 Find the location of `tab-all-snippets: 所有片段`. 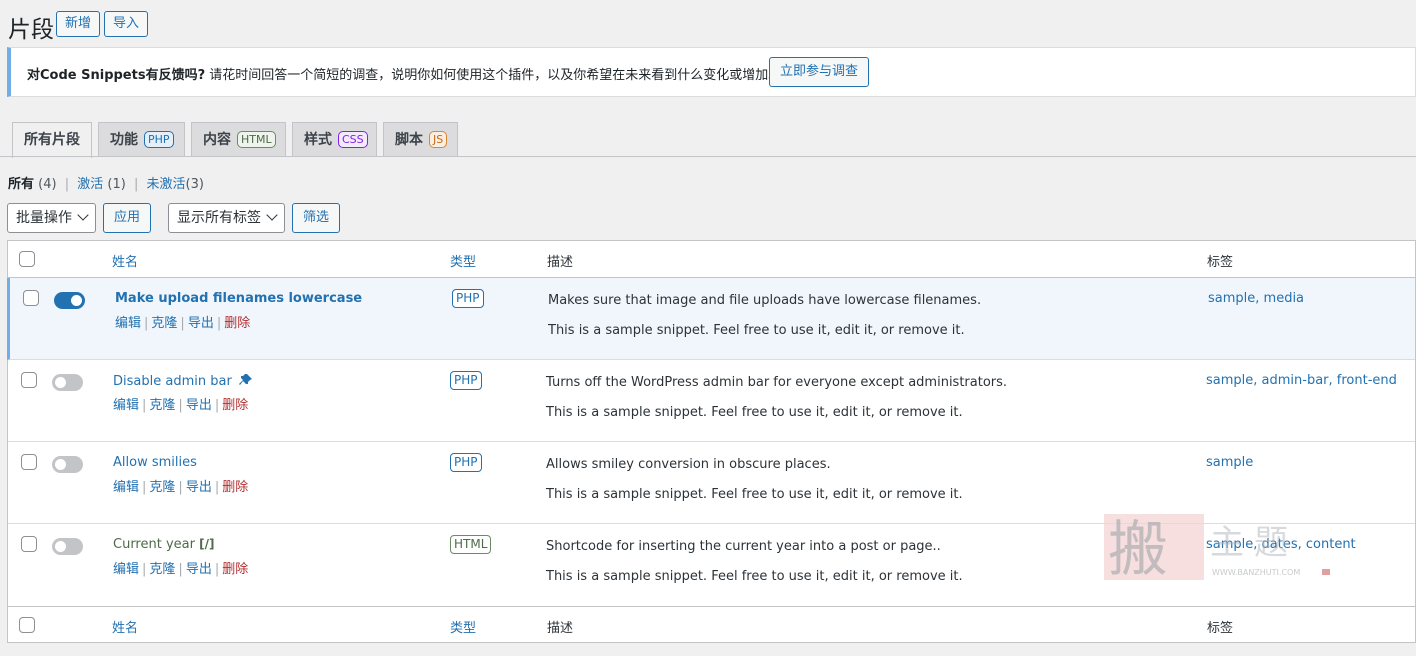

tab-all-snippets: 所有片段 is located at coordinates (52, 140).